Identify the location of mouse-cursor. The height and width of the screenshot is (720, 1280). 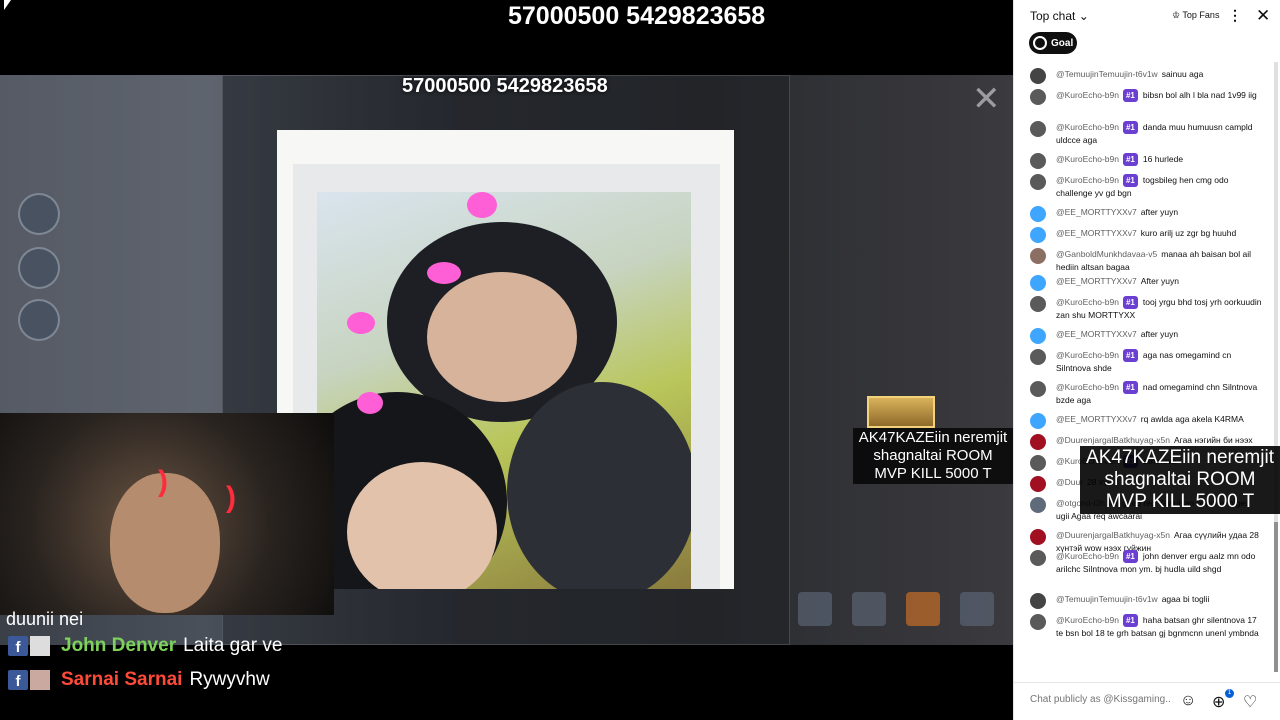
(7, 5).